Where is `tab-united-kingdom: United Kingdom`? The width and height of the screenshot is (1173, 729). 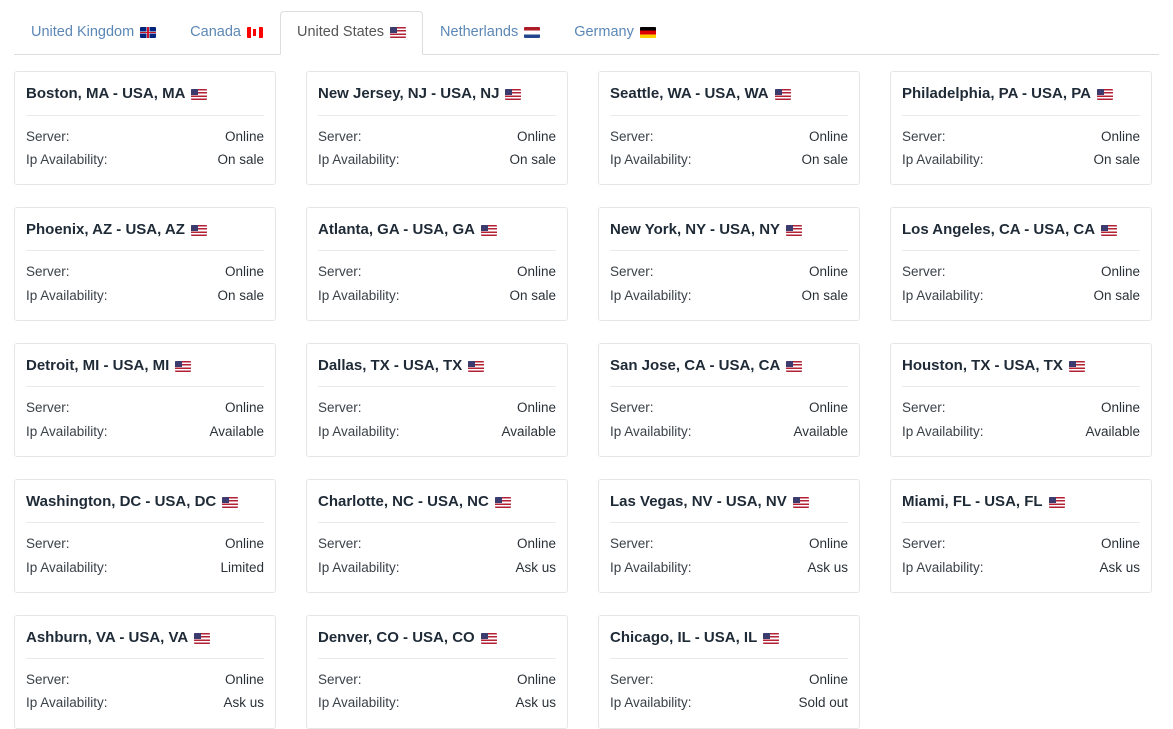
tab-united-kingdom: United Kingdom is located at coordinates (93, 33).